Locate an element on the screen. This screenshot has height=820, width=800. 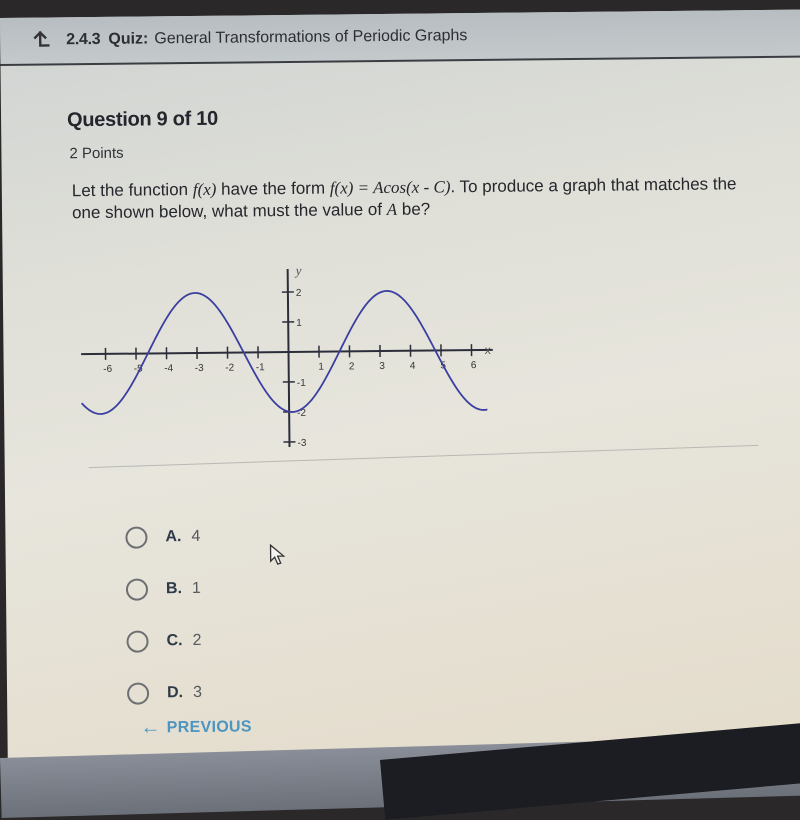
choice-c: C. 2 is located at coordinates (163, 641).